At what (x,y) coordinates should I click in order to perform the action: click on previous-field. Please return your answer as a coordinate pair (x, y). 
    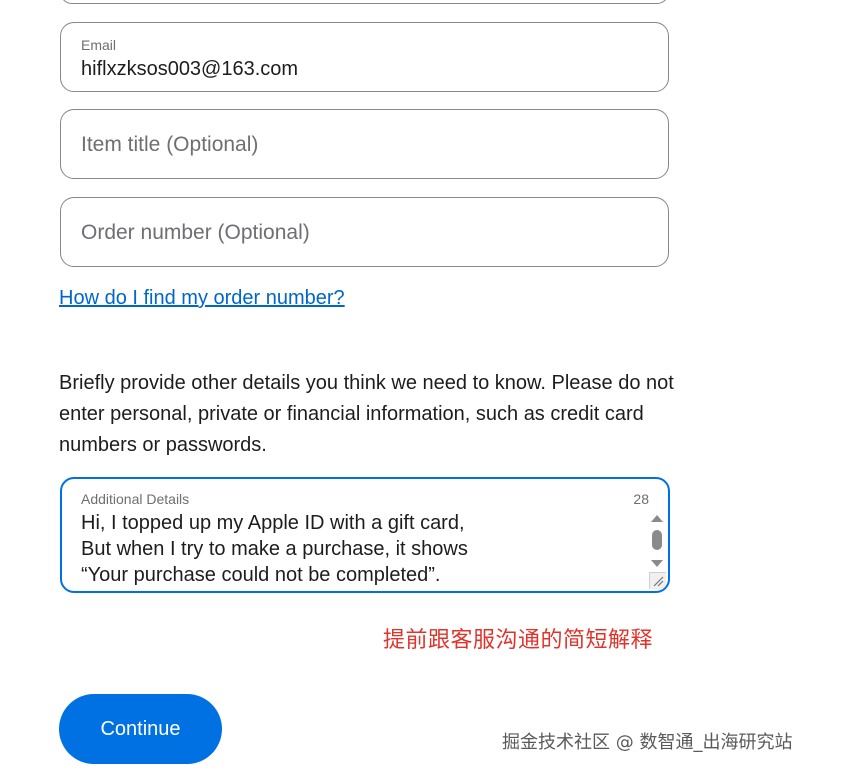
    Looking at the image, I should click on (364, 2).